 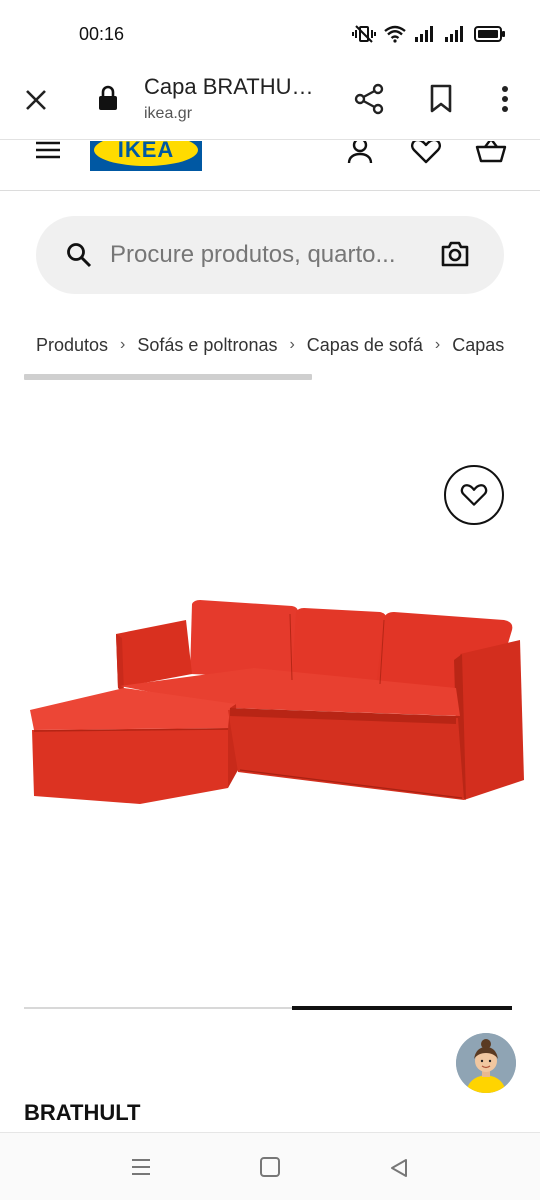 I want to click on camera-icon, so click(x=455, y=254).